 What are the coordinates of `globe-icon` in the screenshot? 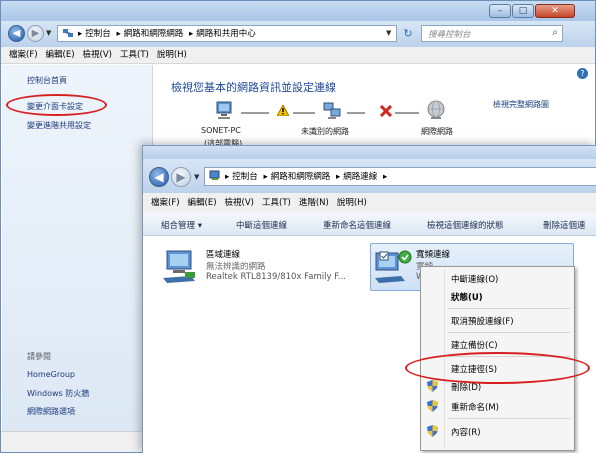 It's located at (436, 109).